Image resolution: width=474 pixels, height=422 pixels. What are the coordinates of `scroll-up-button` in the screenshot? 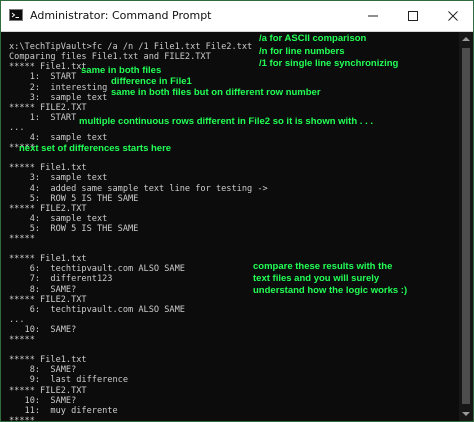 It's located at (466, 39).